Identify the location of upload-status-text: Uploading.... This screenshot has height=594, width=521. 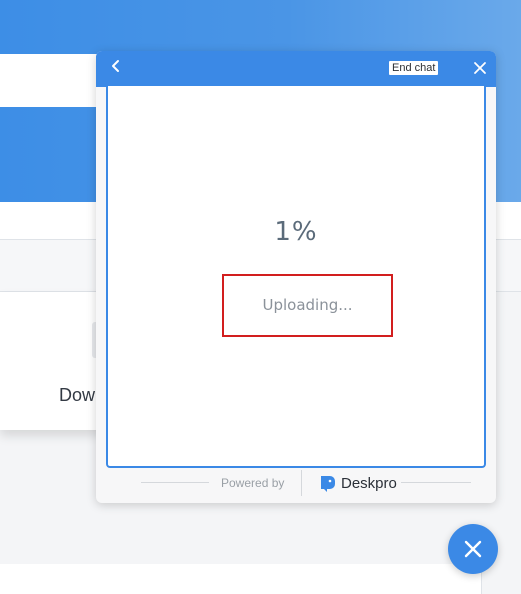
(307, 305).